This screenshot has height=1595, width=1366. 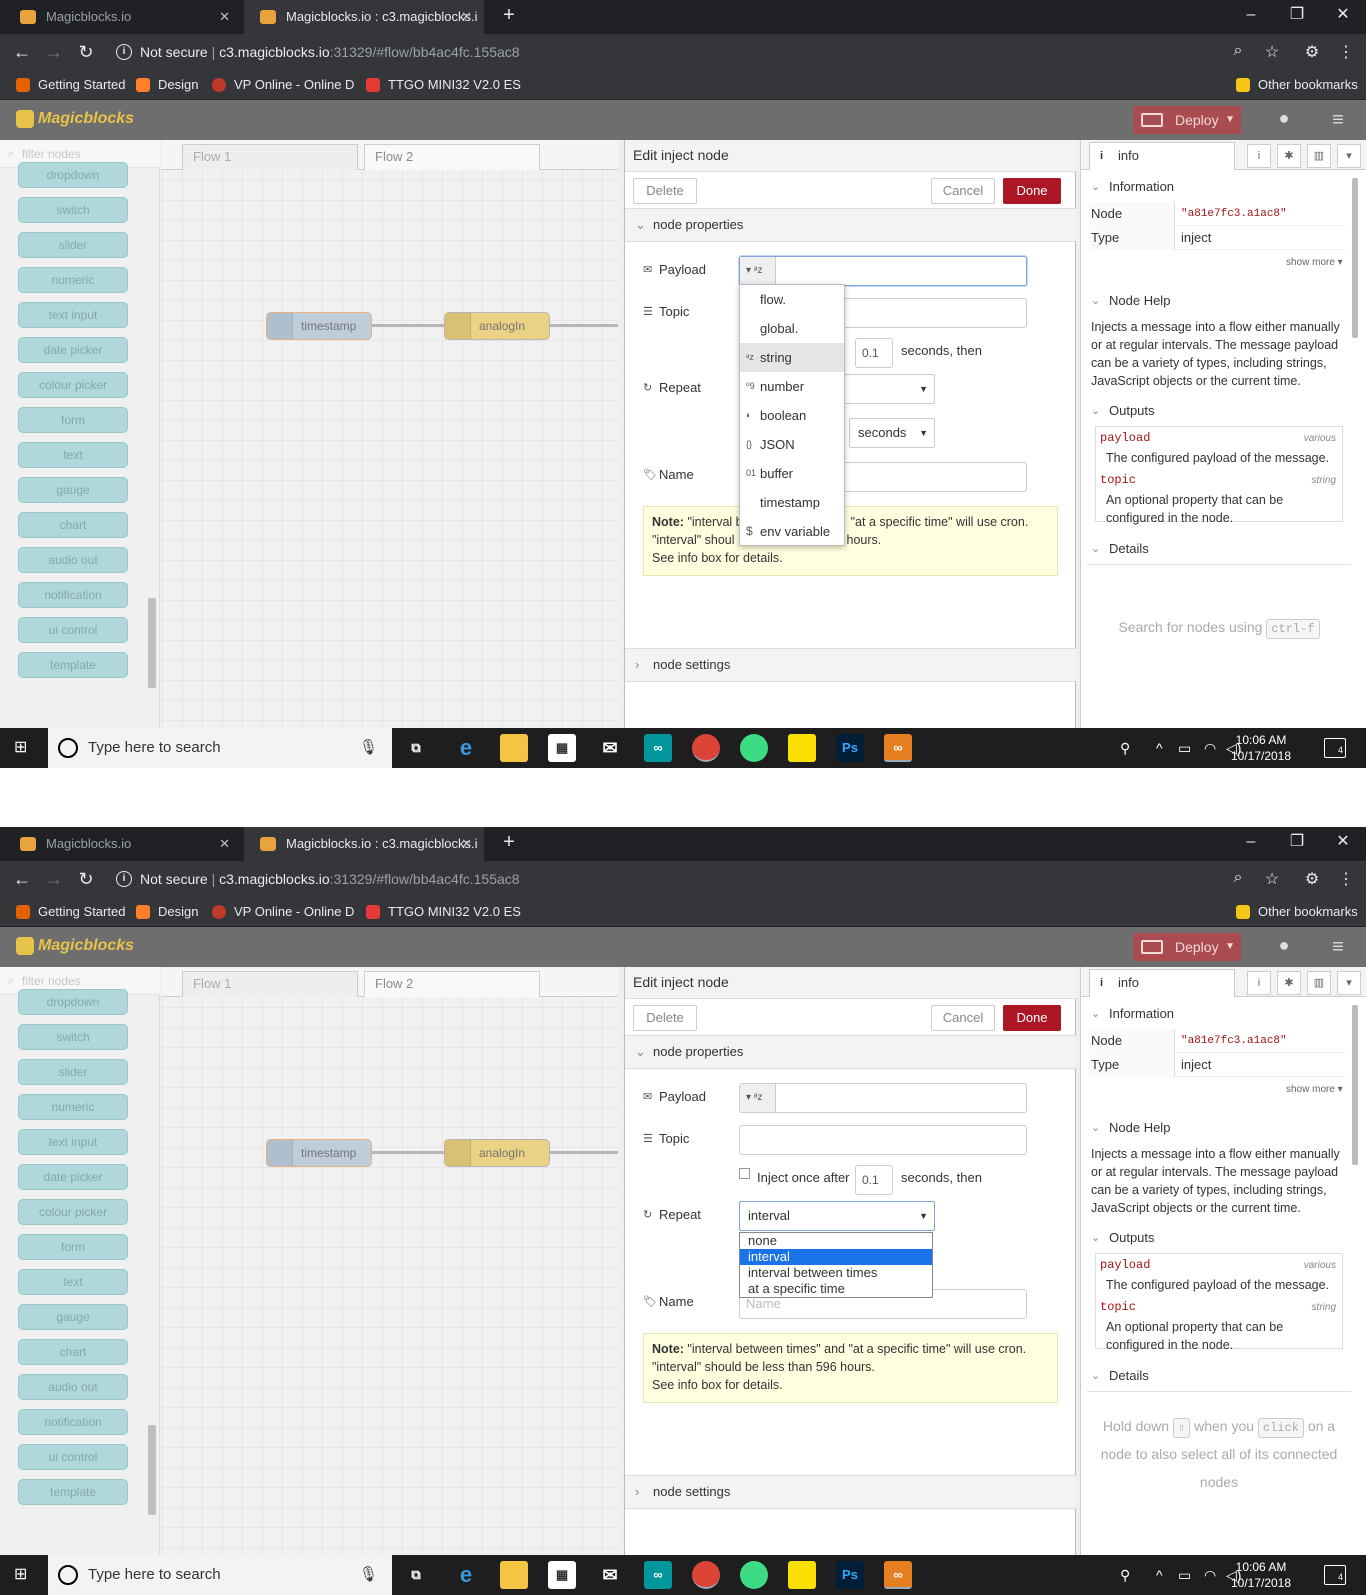 I want to click on type-option-json: {} JSON, so click(x=792, y=444).